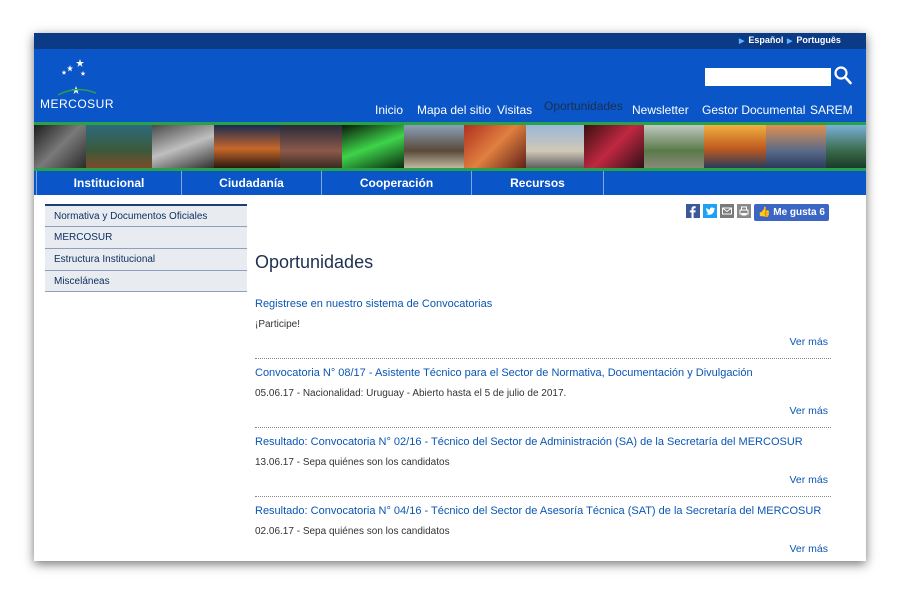  What do you see at coordinates (397, 183) in the screenshot?
I see `section-tab-cooperacion: Cooperación` at bounding box center [397, 183].